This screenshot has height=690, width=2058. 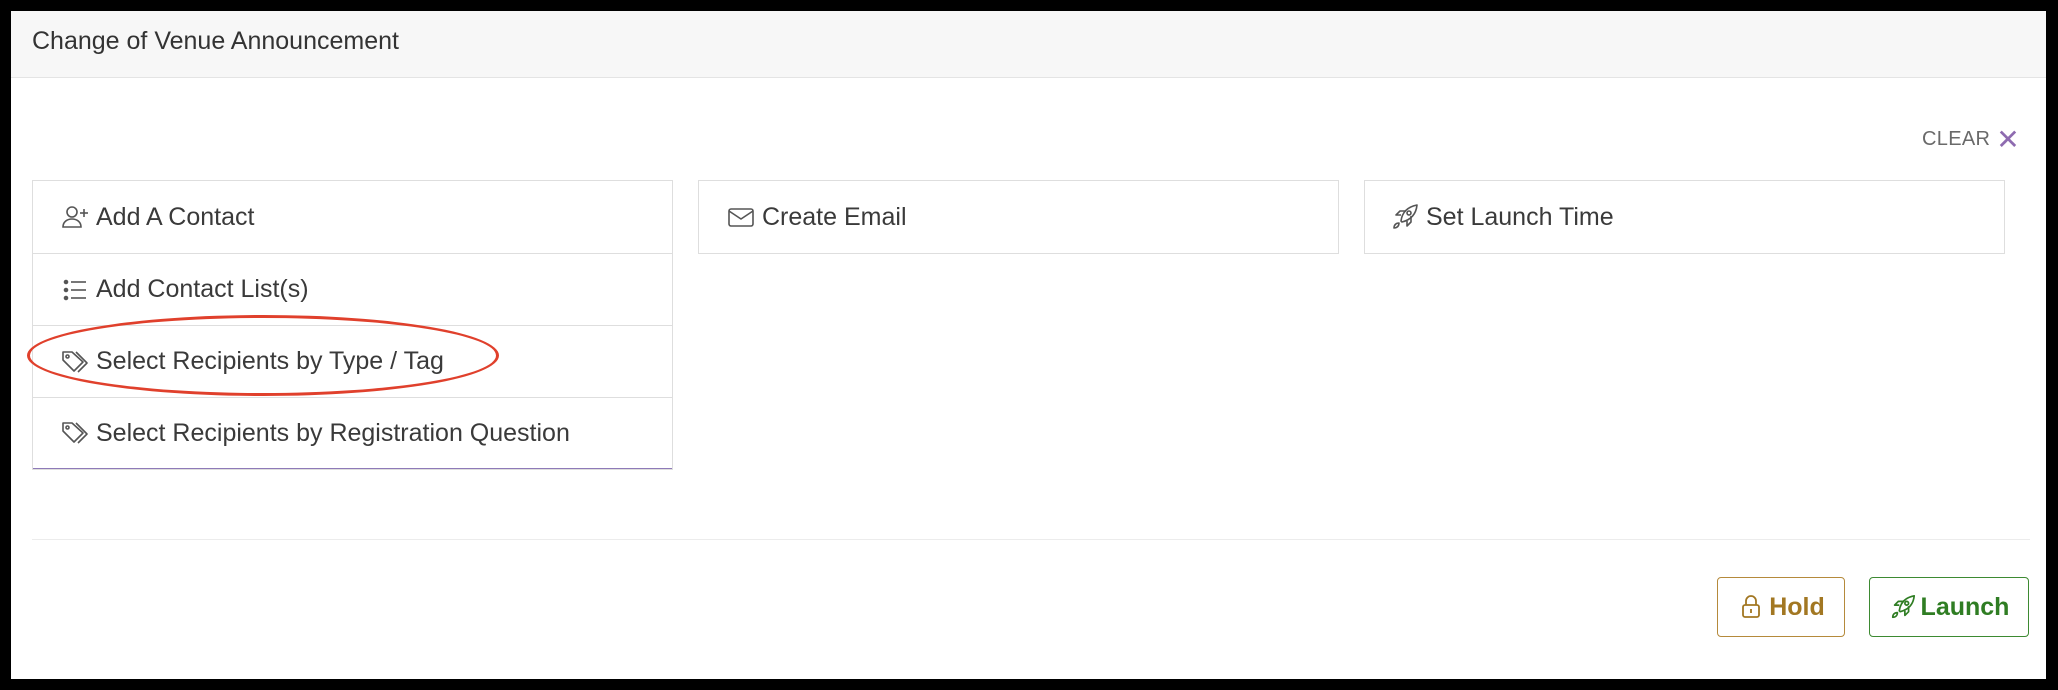 What do you see at coordinates (202, 289) in the screenshot?
I see `add-contact-lists-label: Add Contact List(s)` at bounding box center [202, 289].